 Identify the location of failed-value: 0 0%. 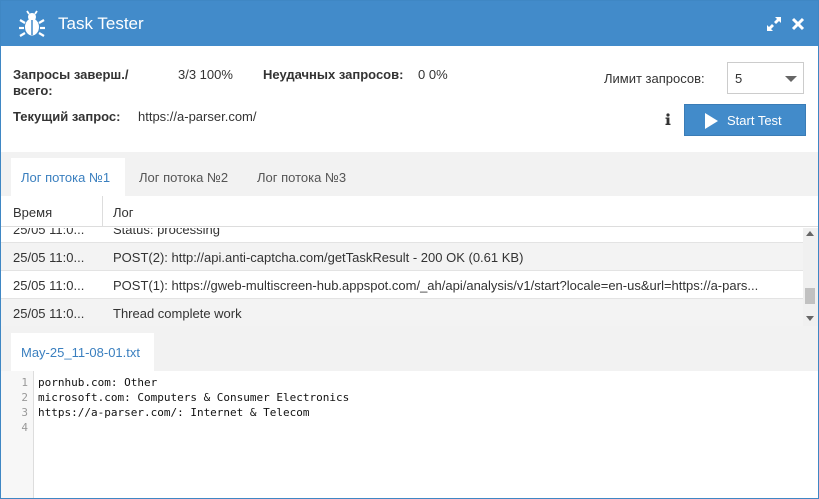
(433, 74).